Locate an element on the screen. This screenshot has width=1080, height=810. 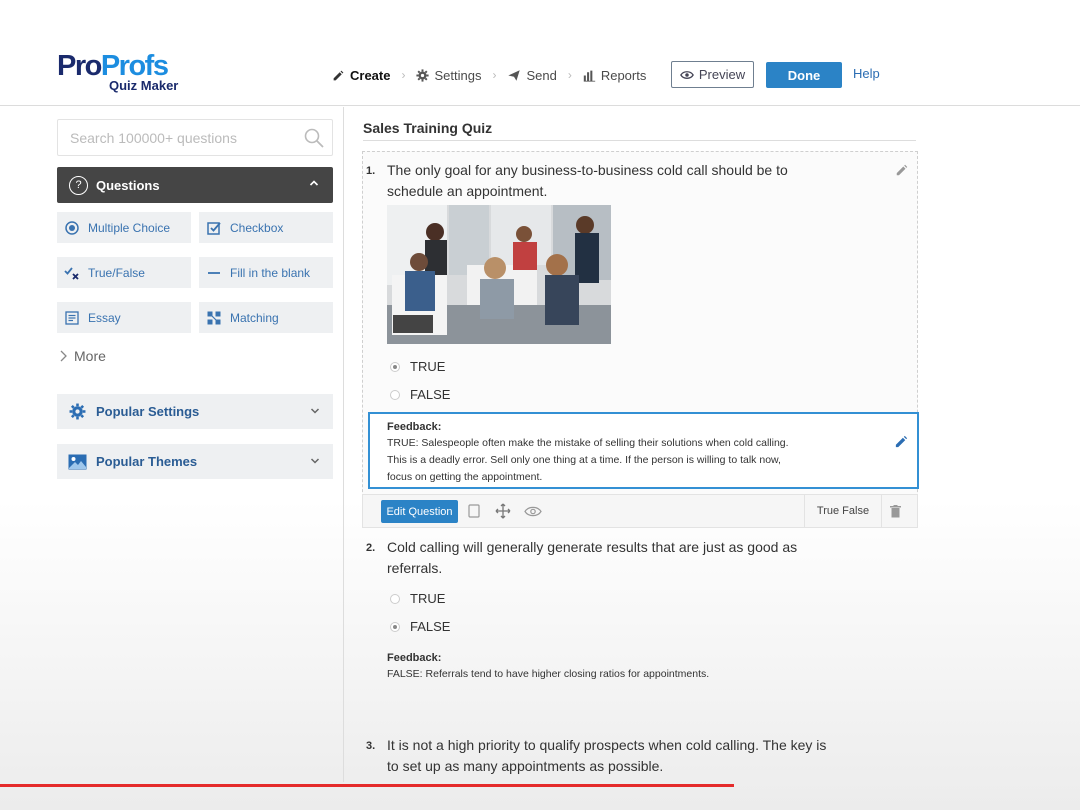
question-type-multiple-choice: Multiple Choice is located at coordinates (124, 227).